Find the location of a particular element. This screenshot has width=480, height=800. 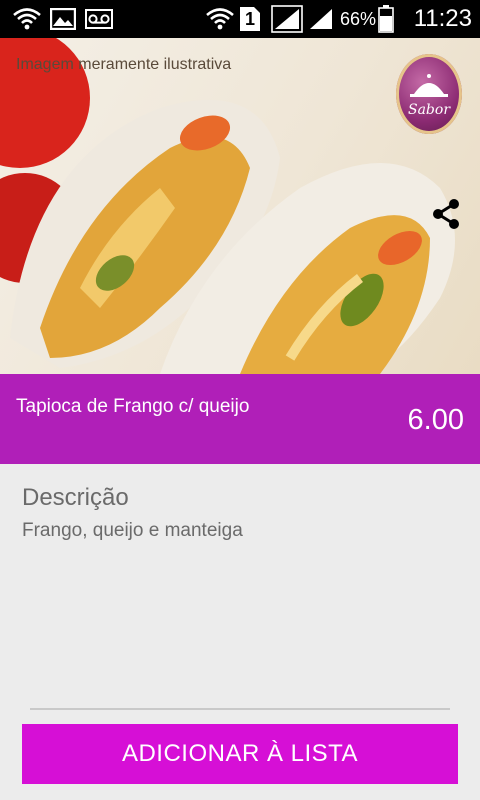

description-heading: Descrição is located at coordinates (75, 497).